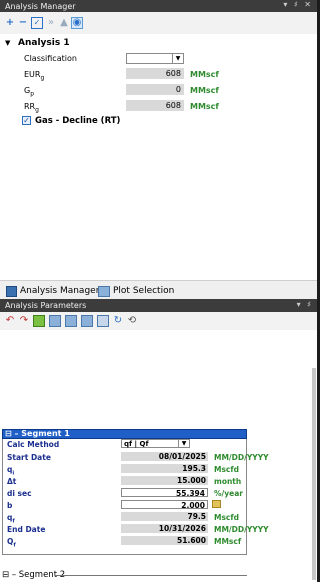 The image size is (320, 582). What do you see at coordinates (71, 321) in the screenshot?
I see `segment-remove-icon` at bounding box center [71, 321].